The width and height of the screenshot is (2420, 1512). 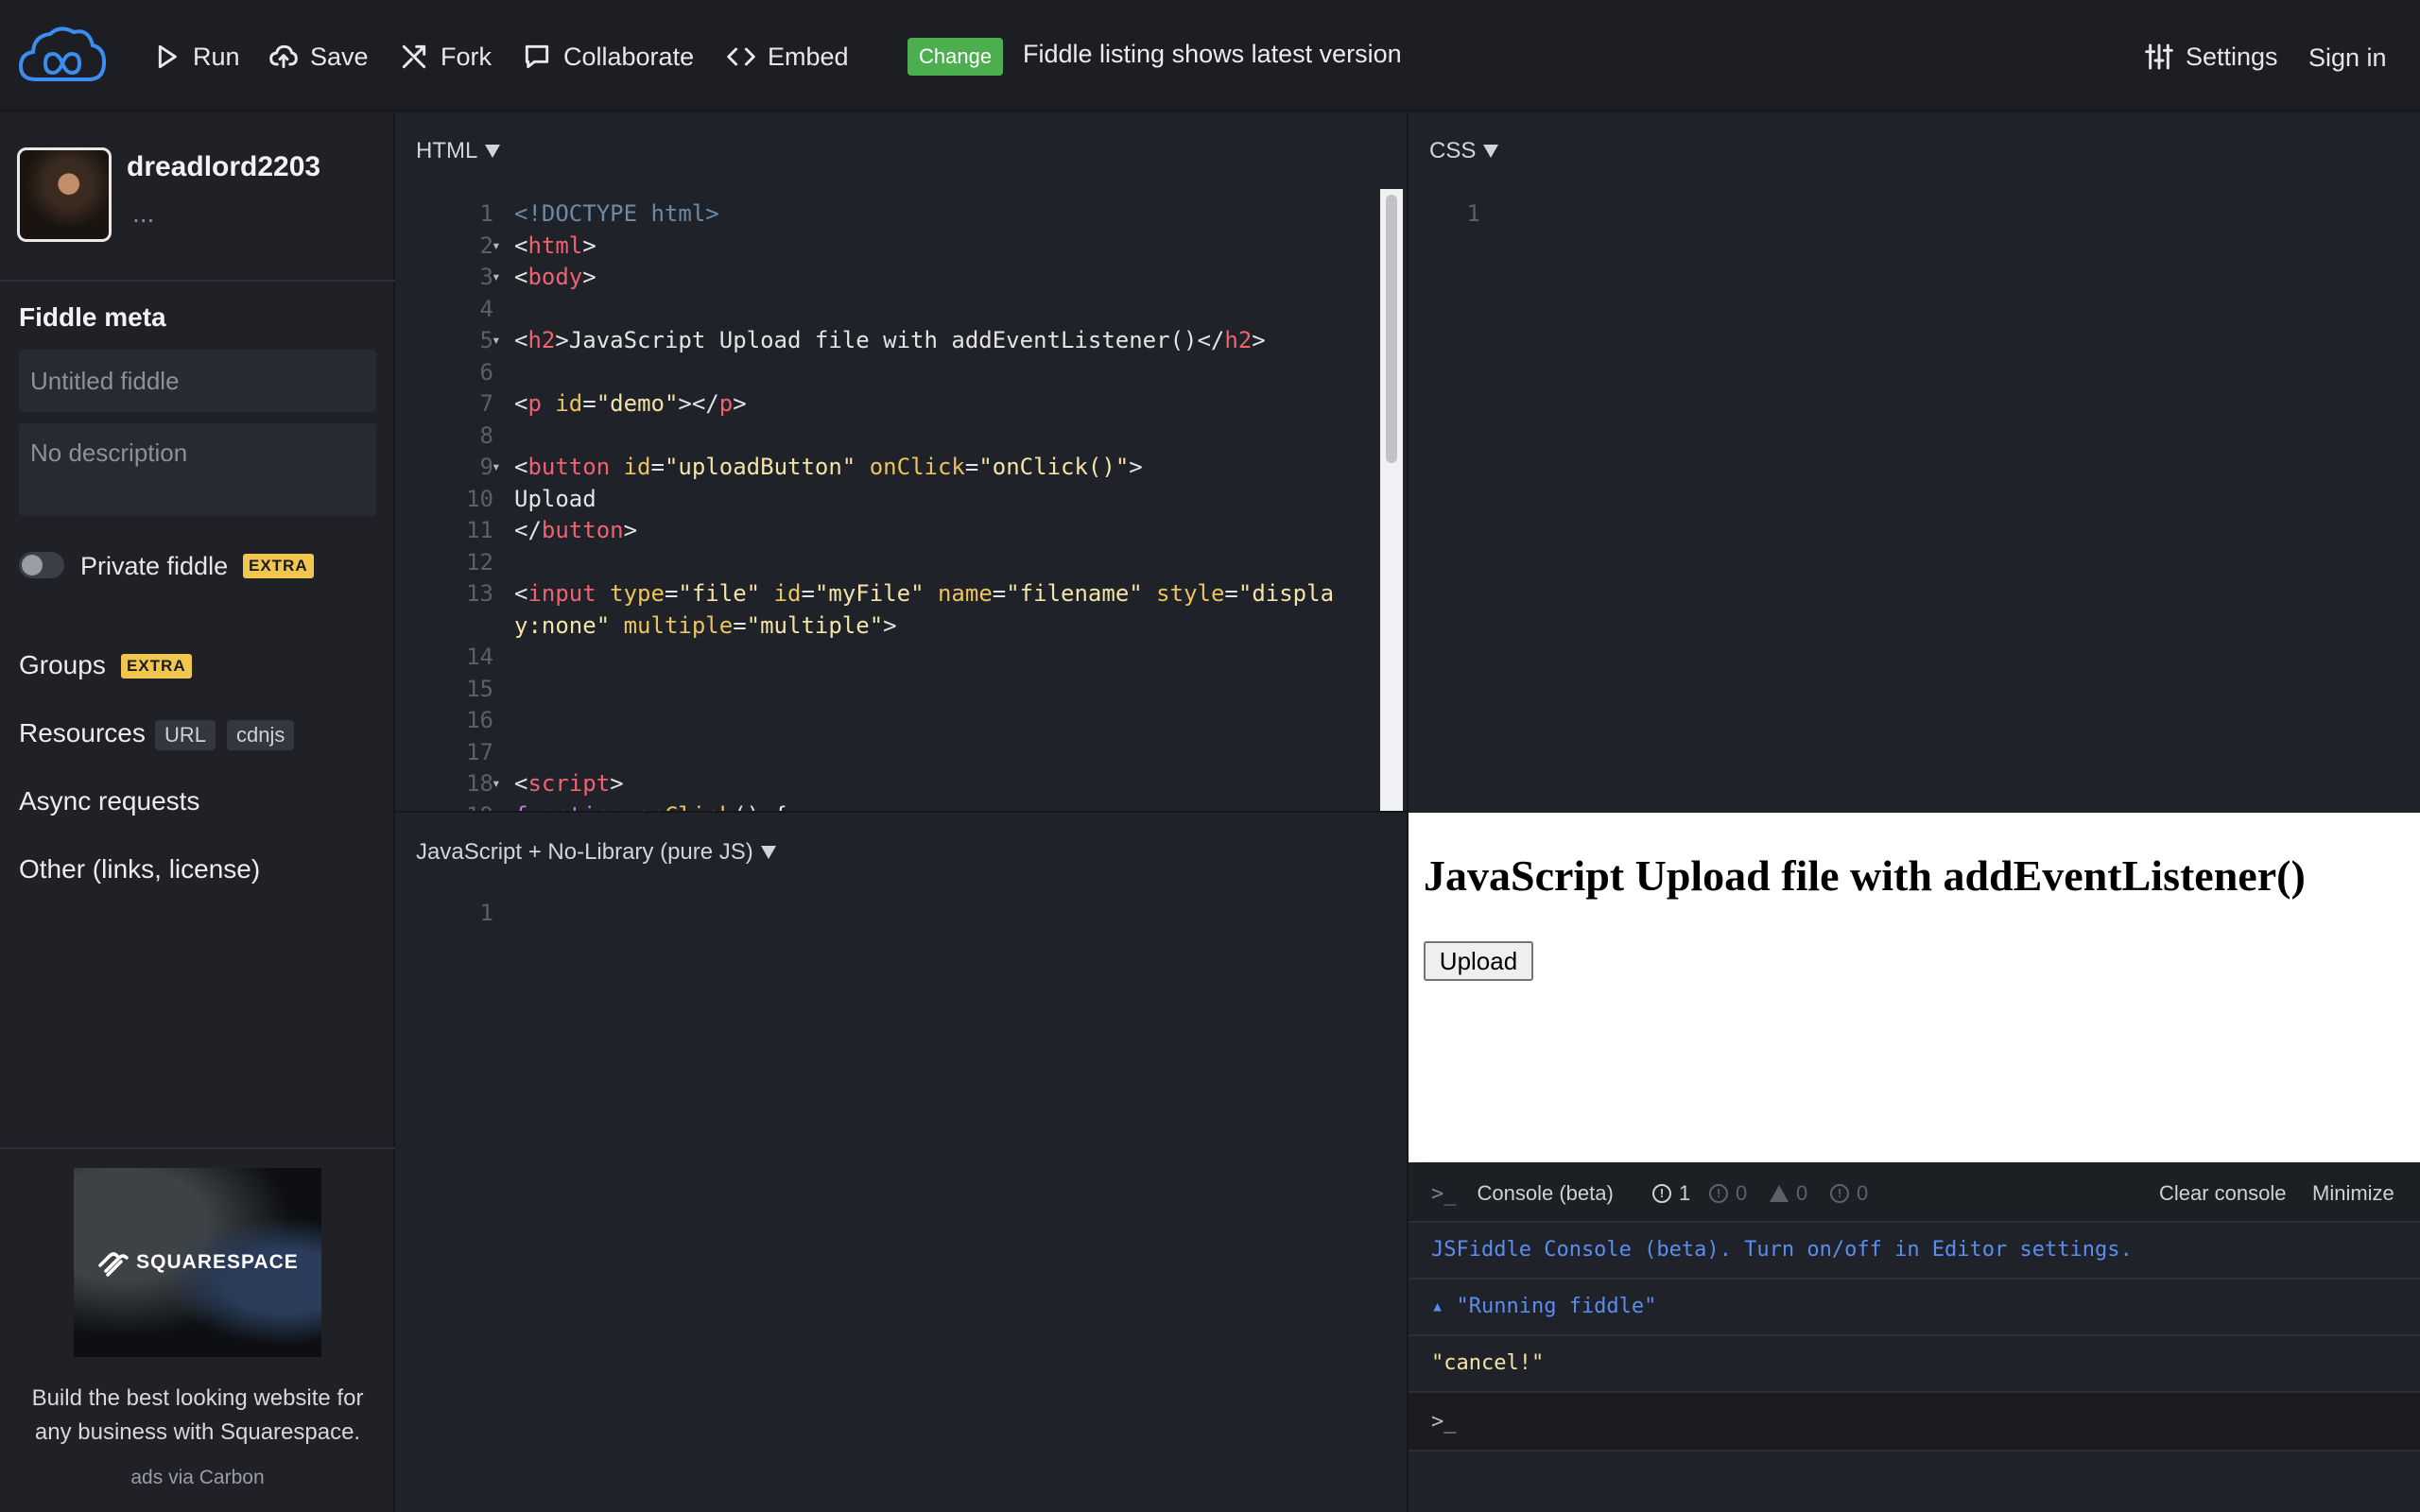 What do you see at coordinates (1478, 961) in the screenshot?
I see `upload-button: Upload` at bounding box center [1478, 961].